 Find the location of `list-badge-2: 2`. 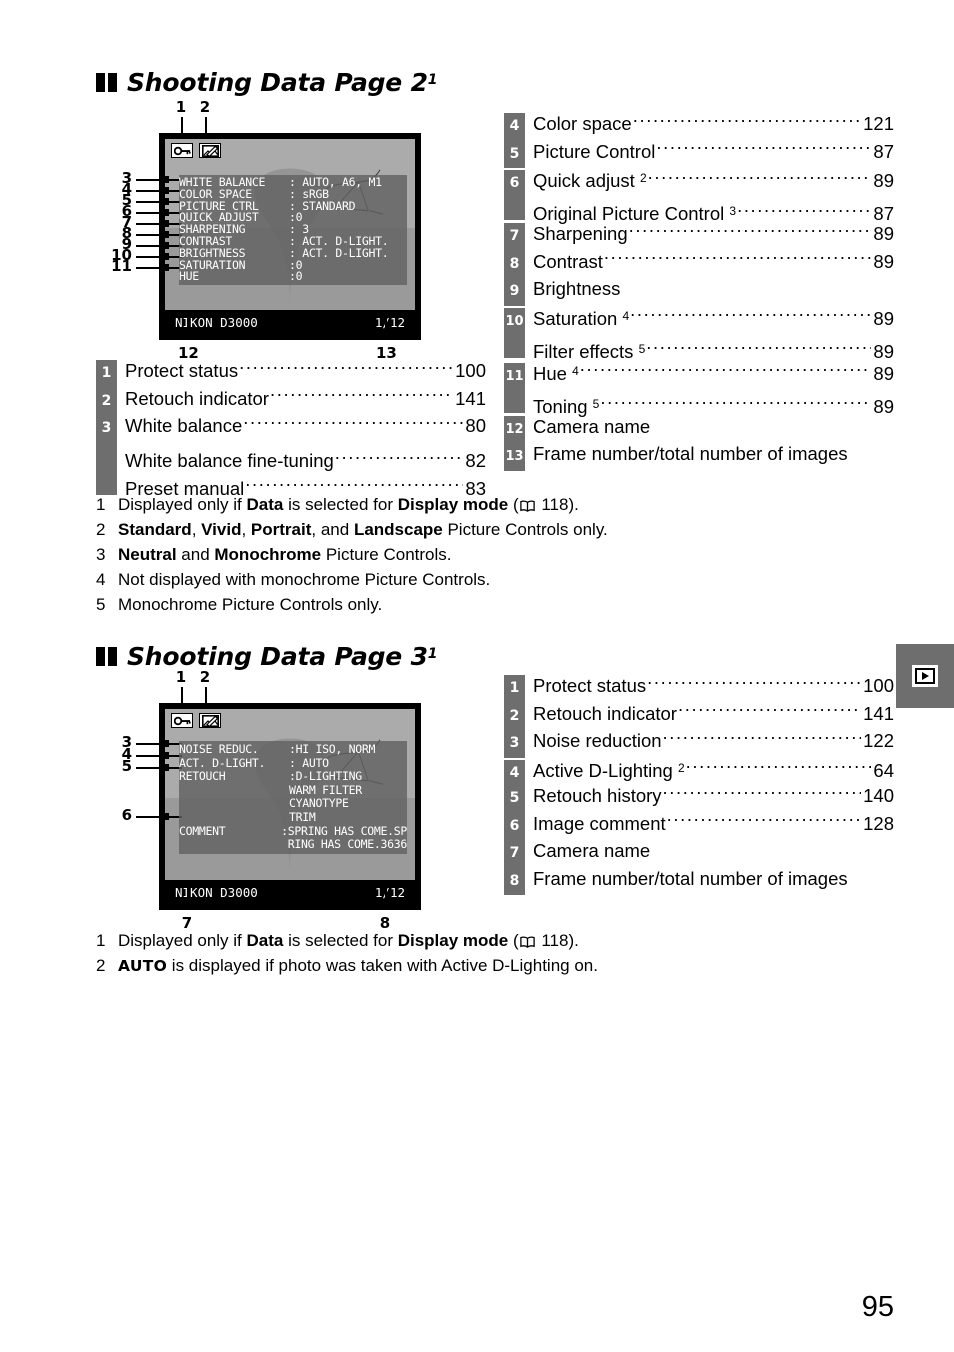

list-badge-2: 2 is located at coordinates (106, 401).